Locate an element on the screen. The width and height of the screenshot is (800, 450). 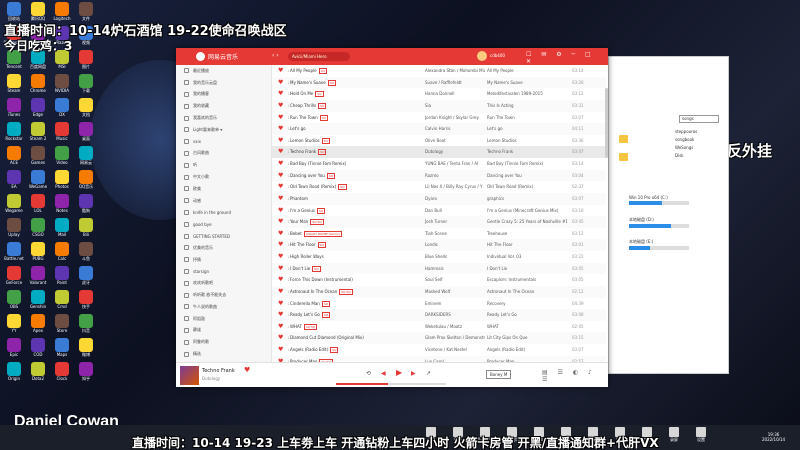
track-row: ♥ ↓ Let's go Calvin Harris Let's go 04:11 is located at coordinates (439, 129).